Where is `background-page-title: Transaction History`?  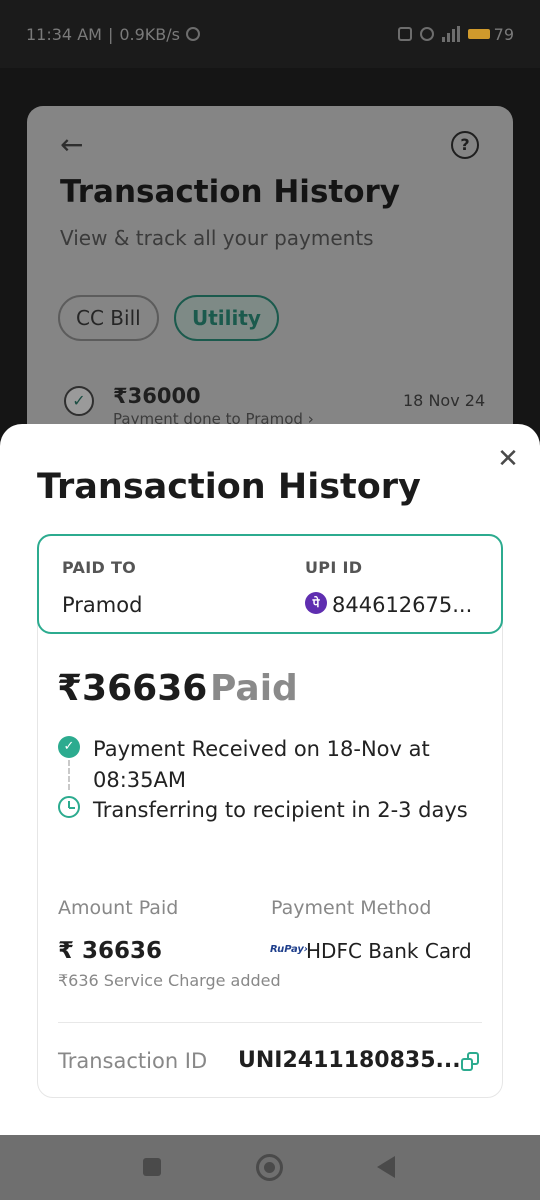
background-page-title: Transaction History is located at coordinates (230, 192).